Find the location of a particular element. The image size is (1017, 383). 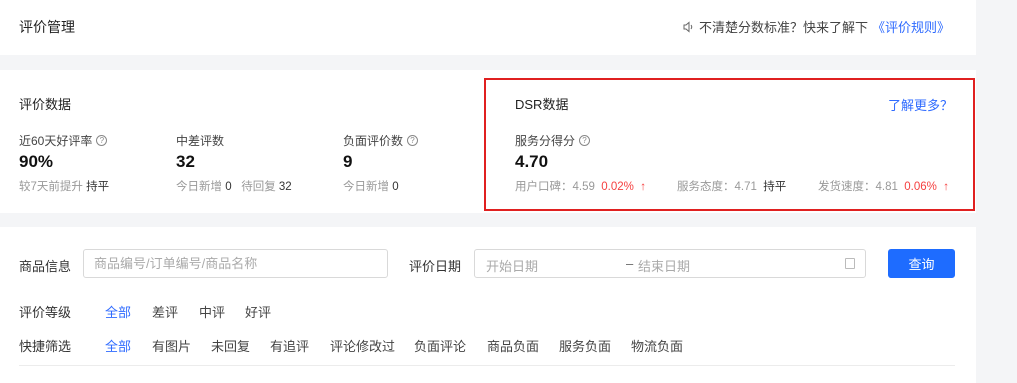

today-new-label: 今日新增 is located at coordinates (199, 187).